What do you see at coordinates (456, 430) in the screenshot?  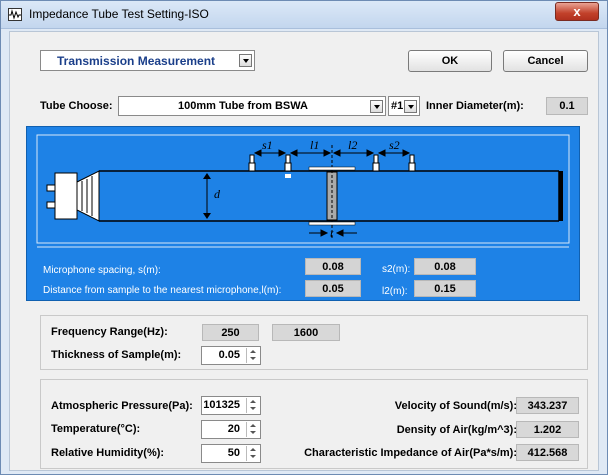 I see `density-label: Density of Air(kg/m^3):` at bounding box center [456, 430].